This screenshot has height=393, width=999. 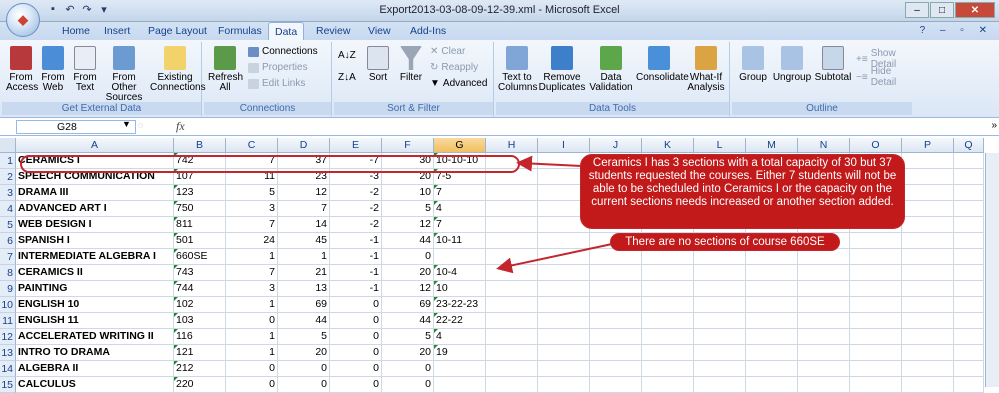 What do you see at coordinates (304, 353) in the screenshot?
I see `cell-d13: 20` at bounding box center [304, 353].